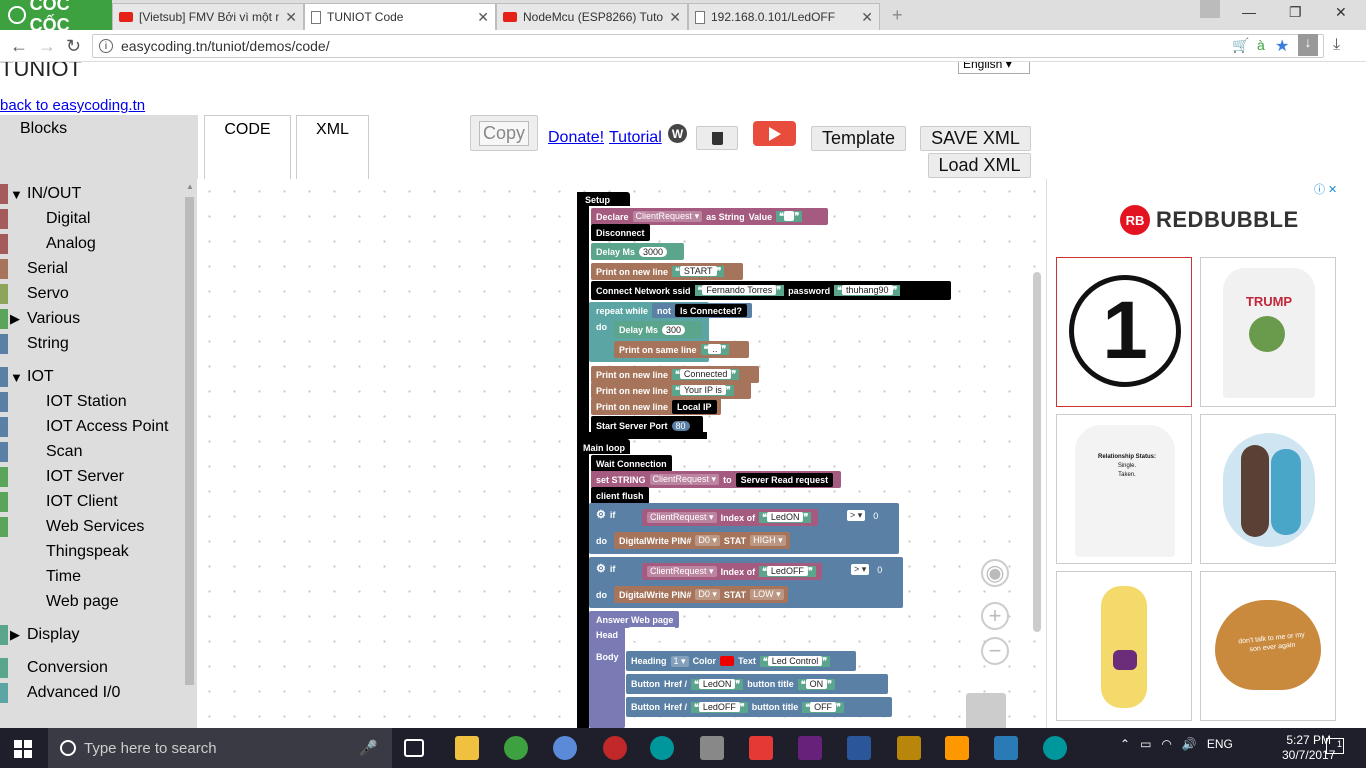 Image resolution: width=1366 pixels, height=768 pixels. I want to click on toolbox-category-advanced-i-0: Advanced I/0, so click(91, 693).